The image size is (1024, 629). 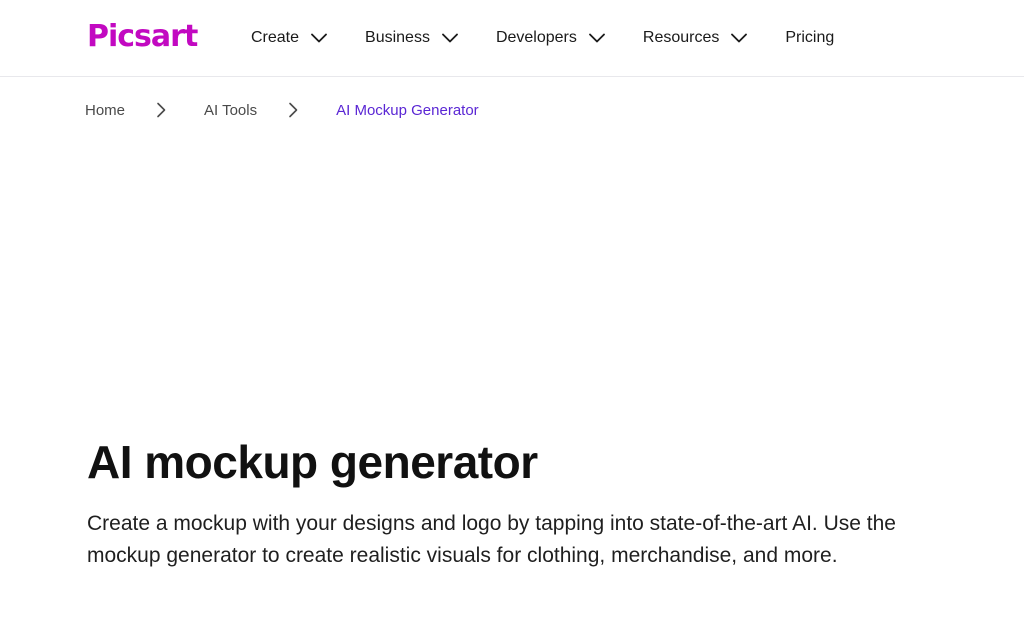 I want to click on nav-pricing-label: Pricing, so click(x=810, y=37).